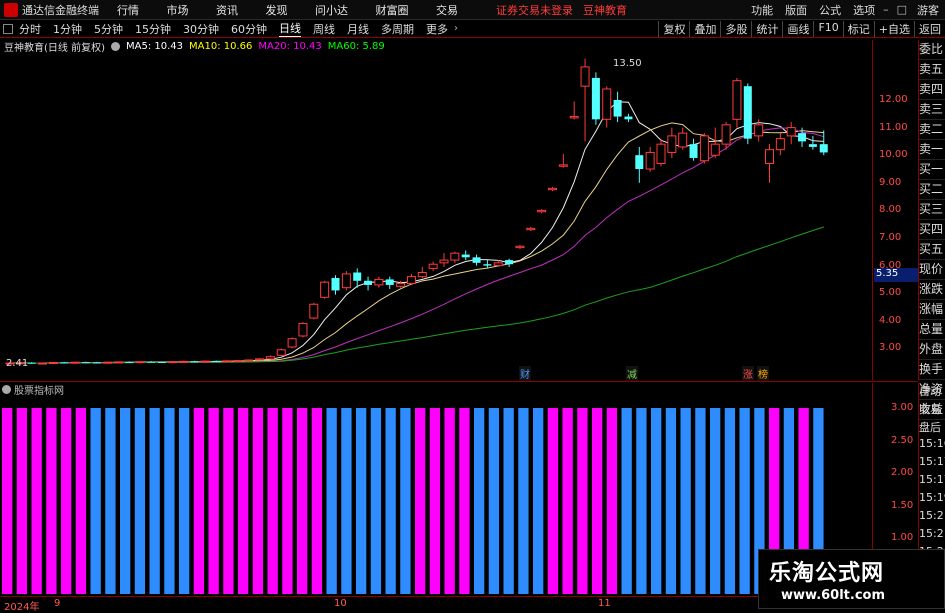  I want to click on period-5min: 5分钟, so click(108, 29).